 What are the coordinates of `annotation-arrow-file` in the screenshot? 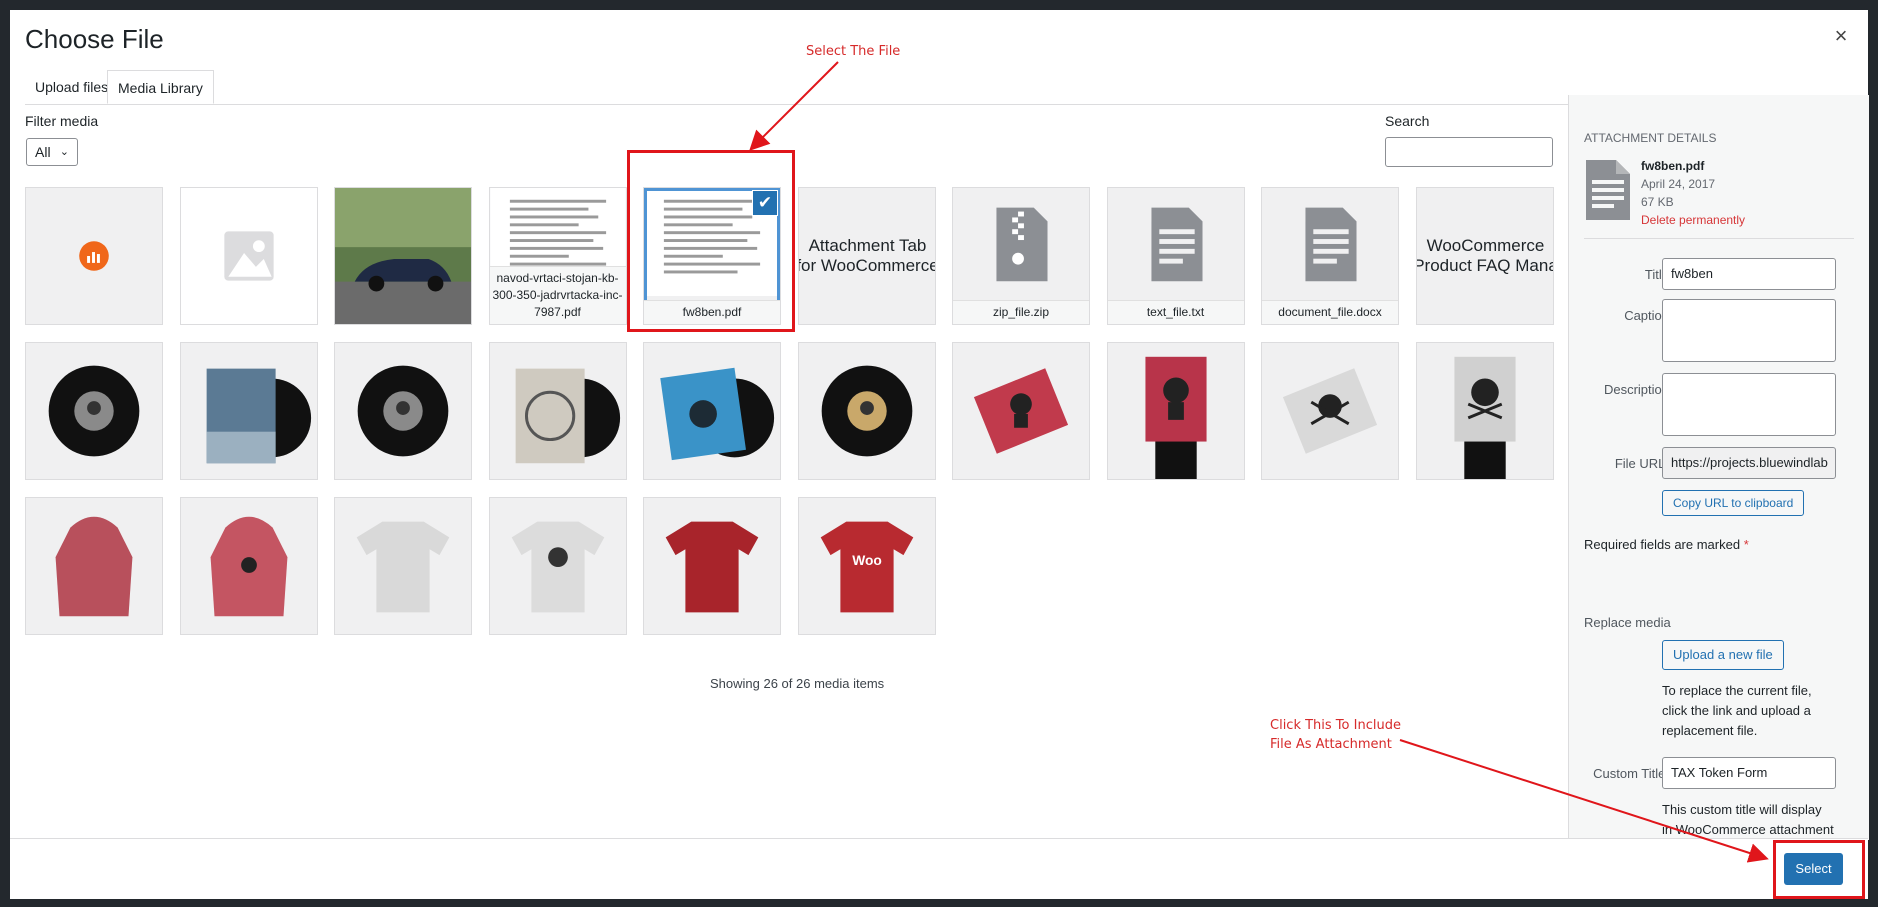 It's located at (794, 106).